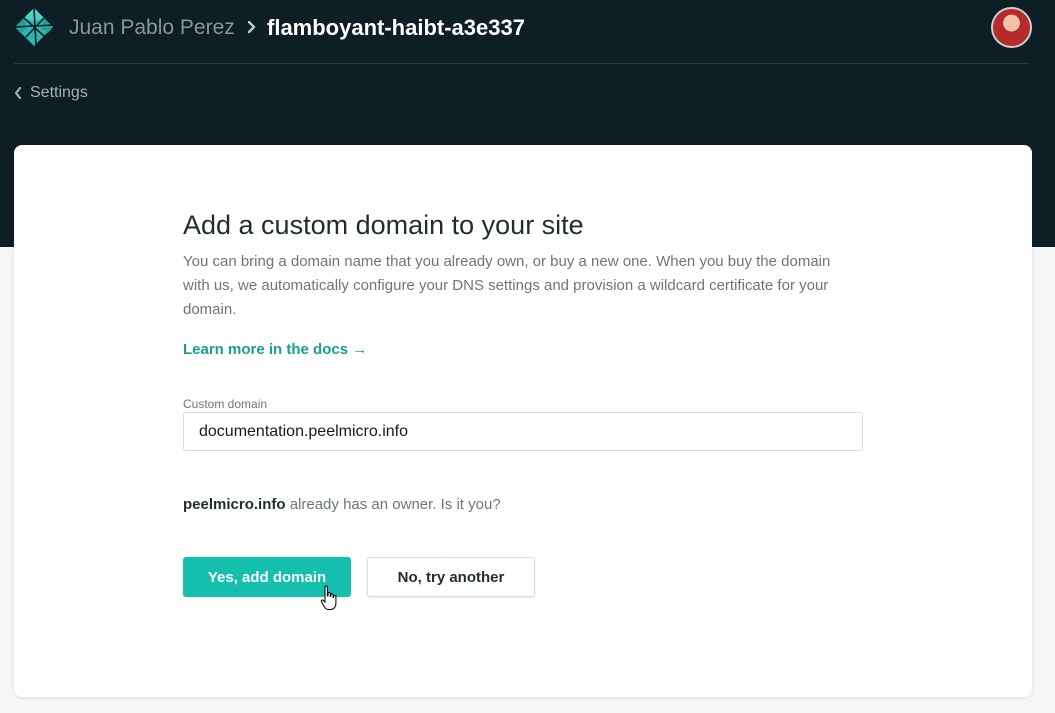  What do you see at coordinates (396, 28) in the screenshot?
I see `breadcrumb-site: flamboyant-haibt-a3e337` at bounding box center [396, 28].